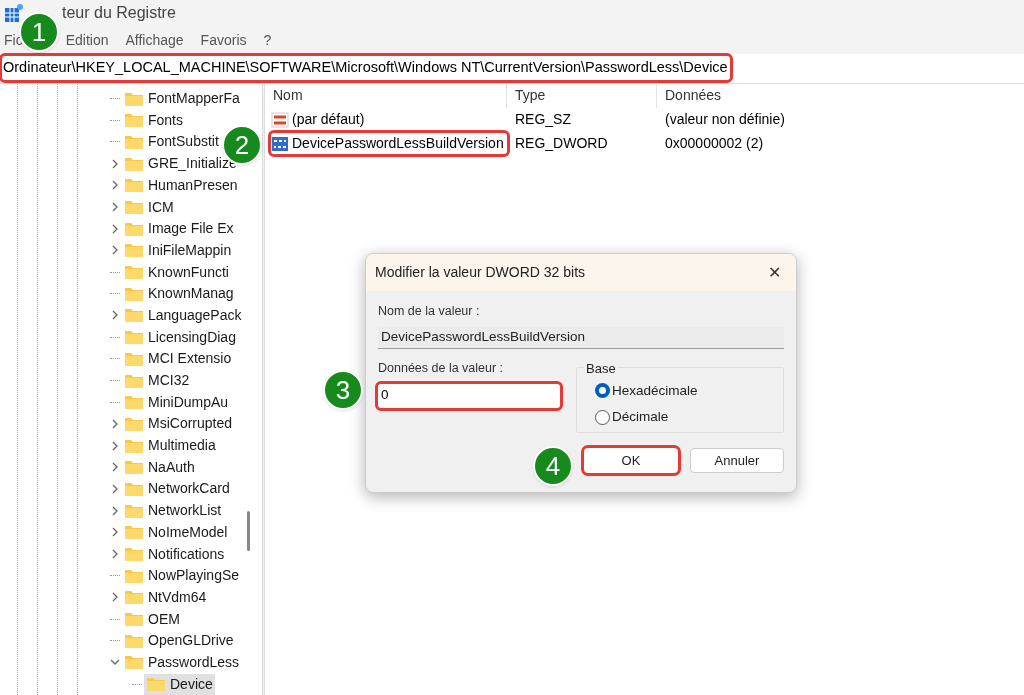 The height and width of the screenshot is (695, 1024). Describe the element at coordinates (176, 402) in the screenshot. I see `tree-item: MiniDumpAu` at that location.